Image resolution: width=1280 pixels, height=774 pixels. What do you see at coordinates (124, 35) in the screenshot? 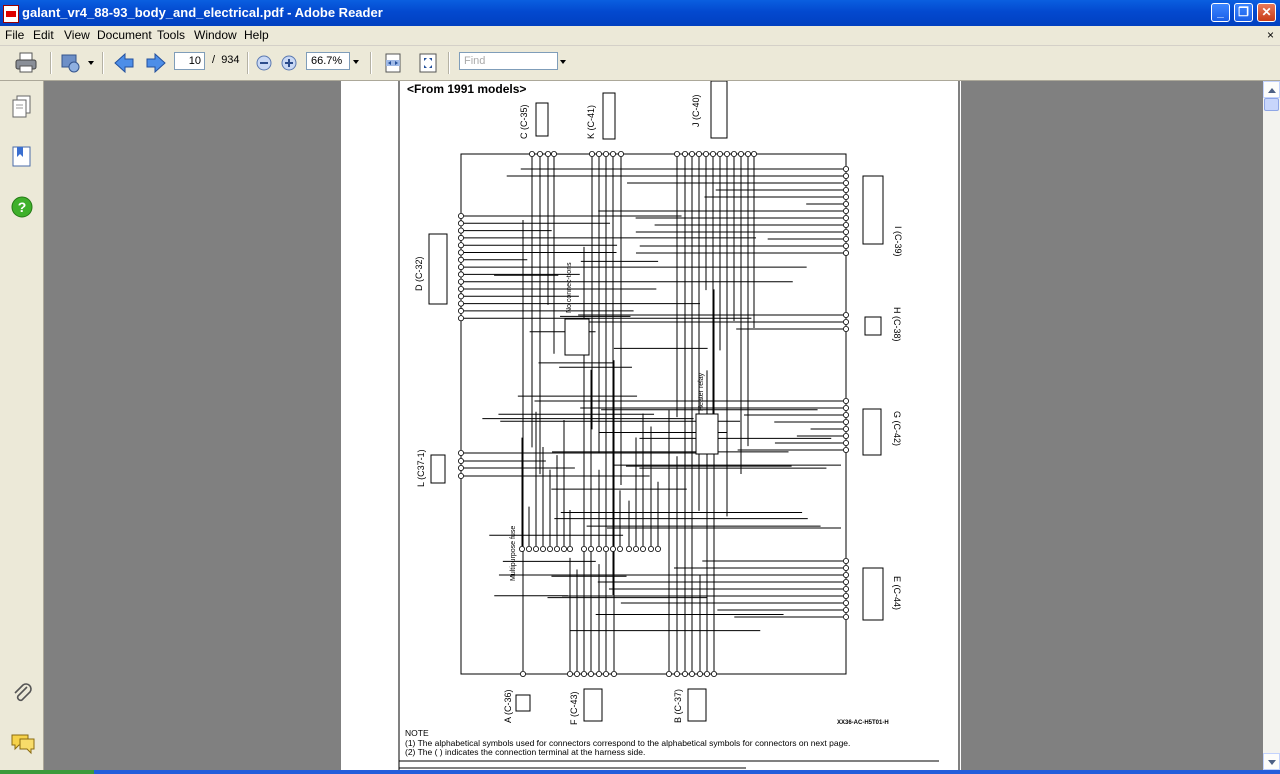
I see `menu-document: Document` at bounding box center [124, 35].